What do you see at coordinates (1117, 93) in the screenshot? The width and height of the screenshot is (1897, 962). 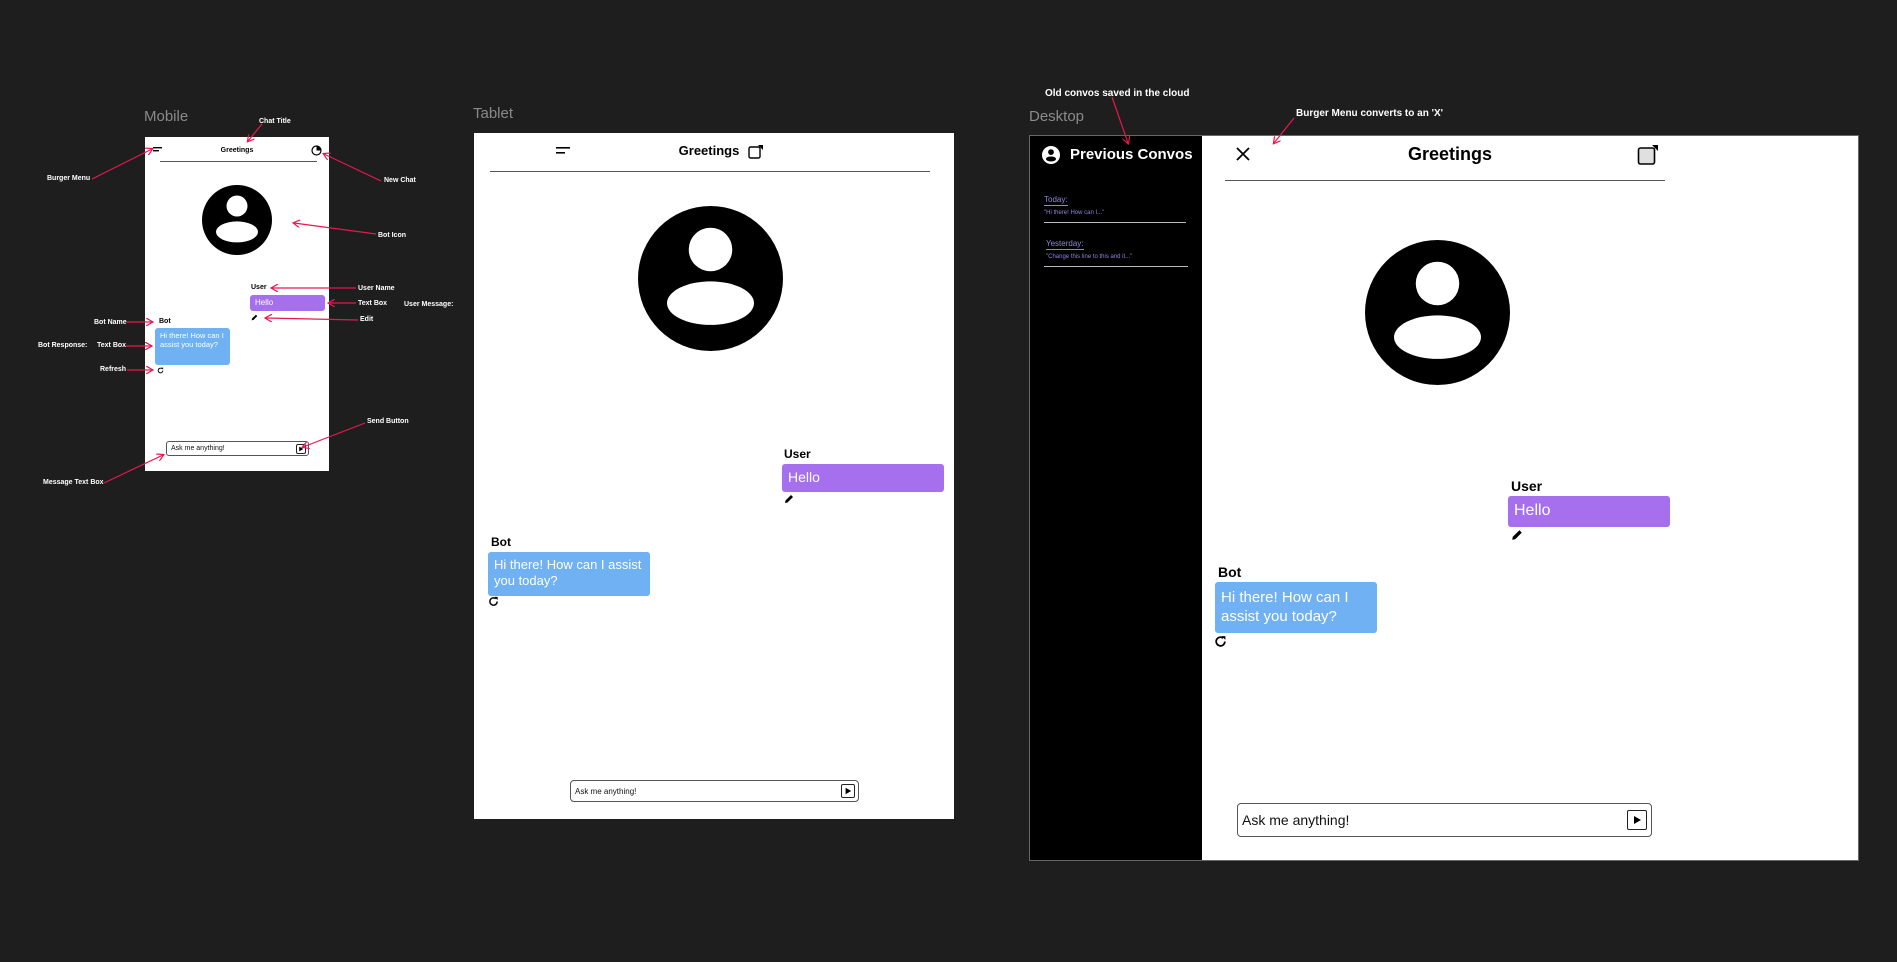 I see `annotation-old-convos: Old convos saved in the cloud` at bounding box center [1117, 93].